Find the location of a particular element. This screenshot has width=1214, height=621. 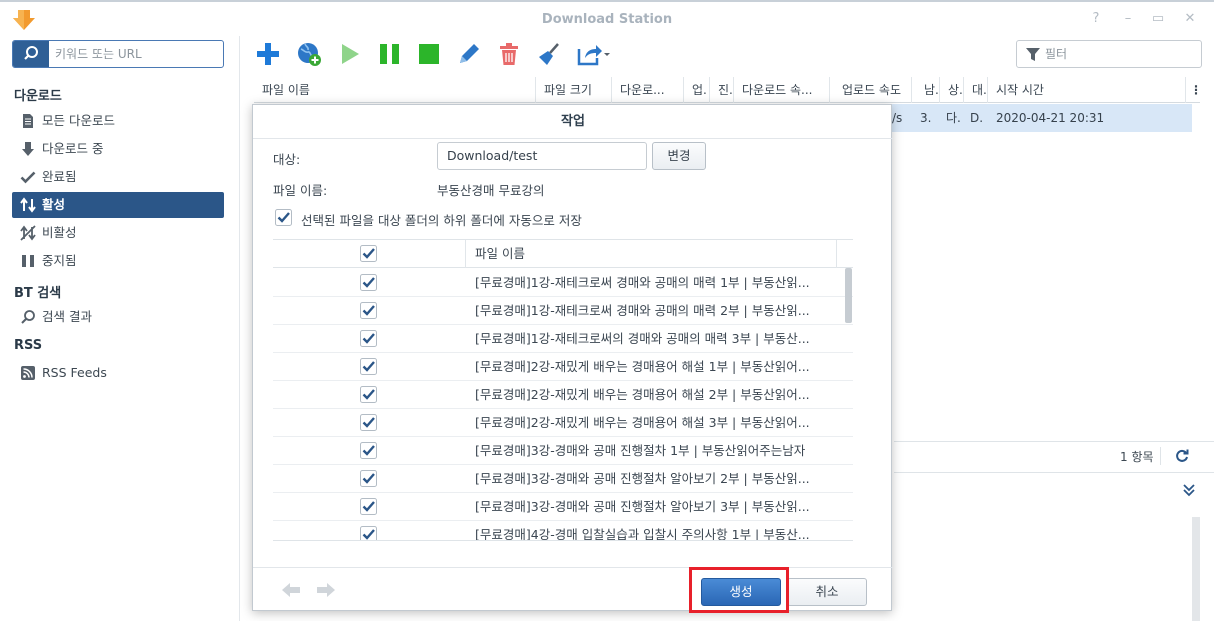

search-input is located at coordinates (135, 54).